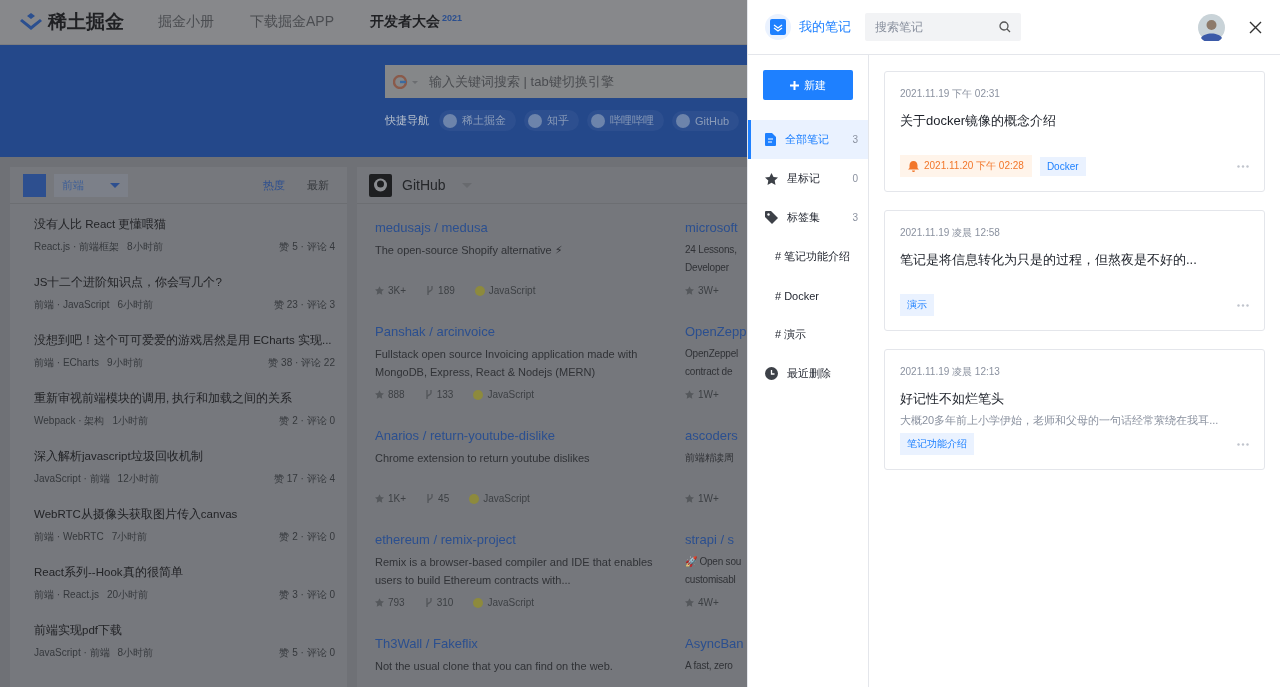  I want to click on repo-name: Th3Wall / Fakeflix, so click(530, 643).